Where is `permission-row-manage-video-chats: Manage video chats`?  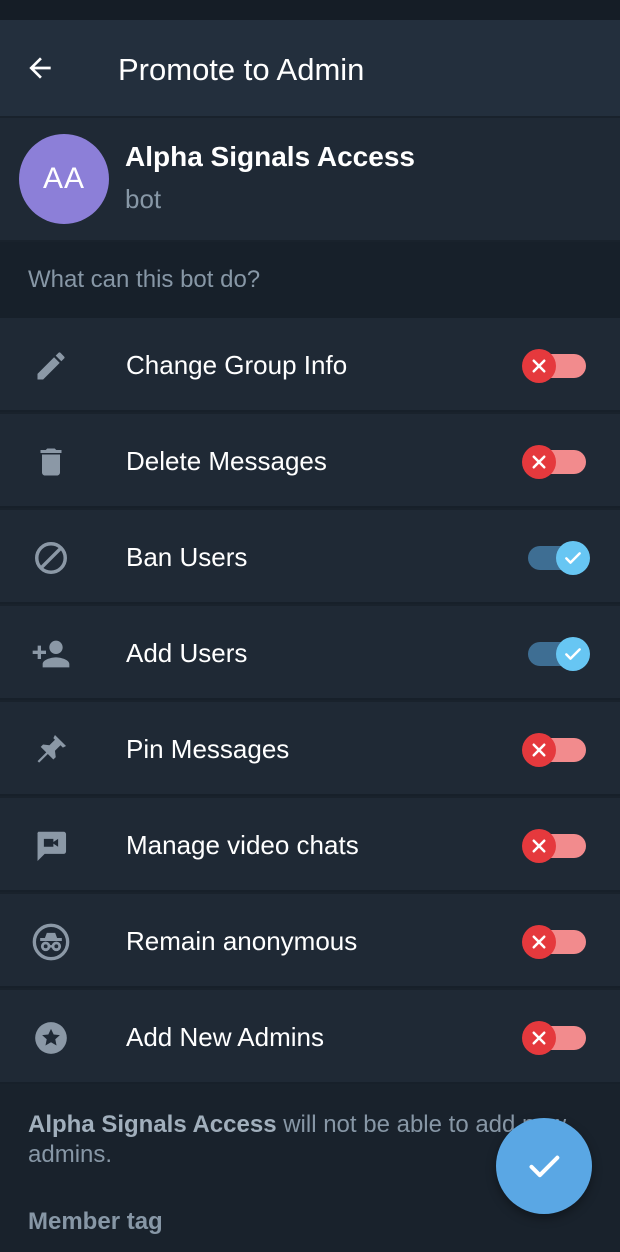
permission-row-manage-video-chats: Manage video chats is located at coordinates (310, 845).